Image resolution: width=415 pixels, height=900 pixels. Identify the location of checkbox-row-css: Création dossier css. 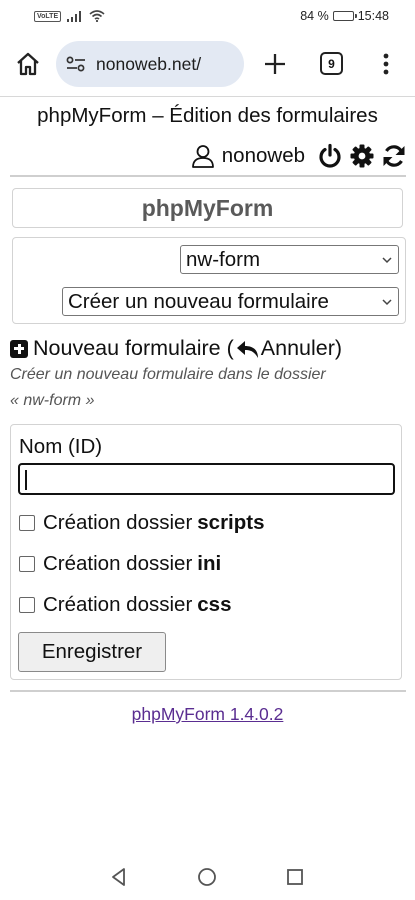
(125, 605).